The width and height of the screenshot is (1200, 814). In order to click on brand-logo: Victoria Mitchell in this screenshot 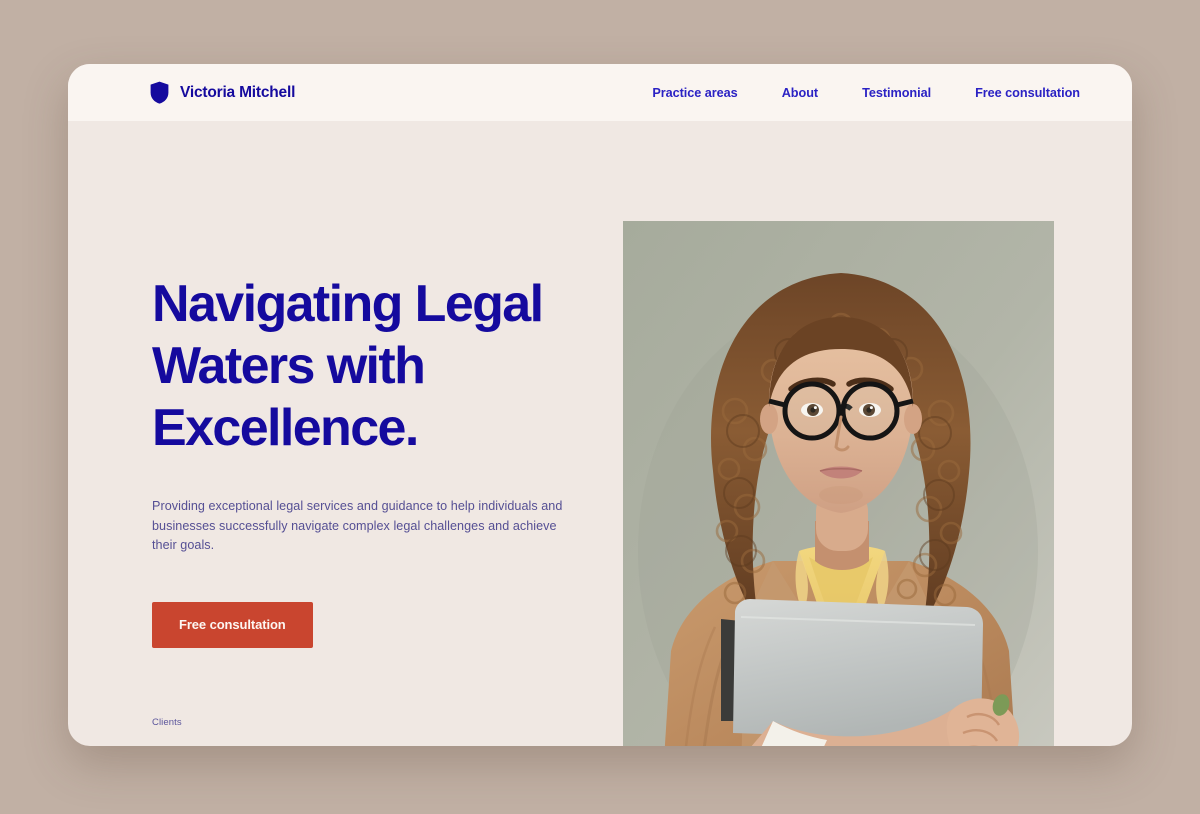, I will do `click(222, 92)`.